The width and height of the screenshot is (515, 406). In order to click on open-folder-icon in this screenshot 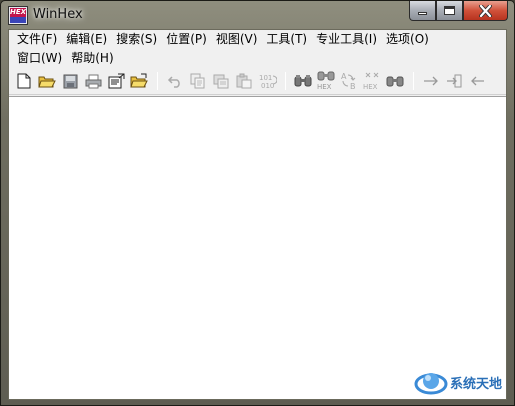, I will do `click(47, 81)`.